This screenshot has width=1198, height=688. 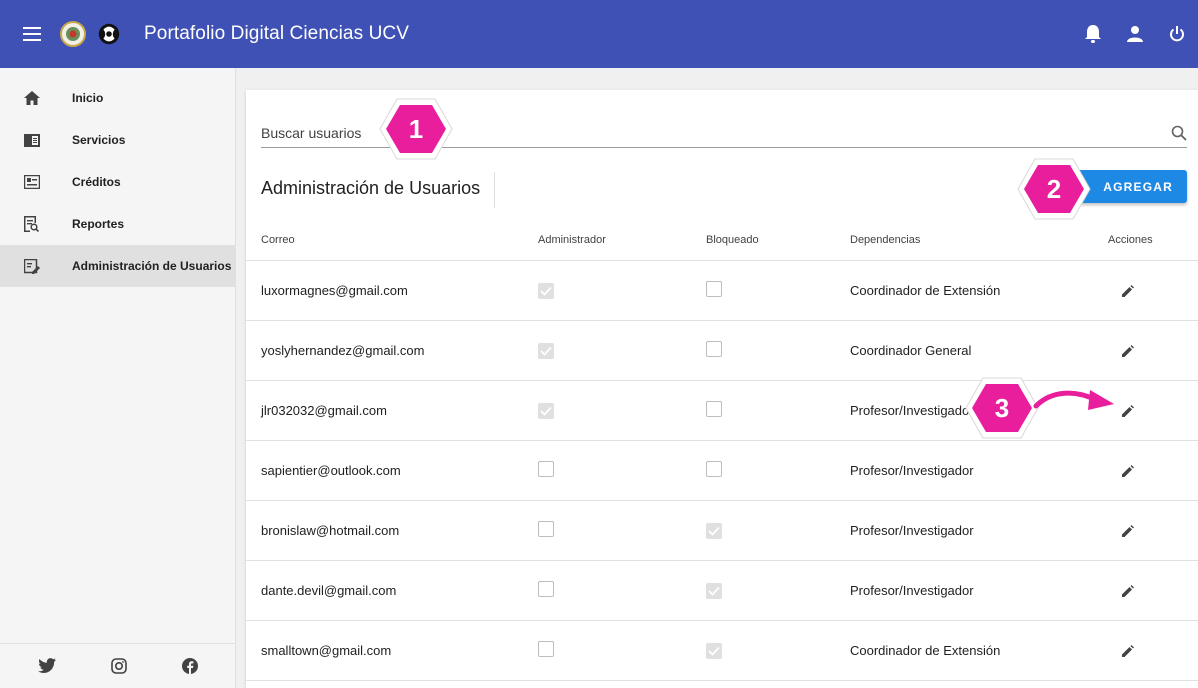 I want to click on user-email: sapientier@outlook.com, so click(x=331, y=470).